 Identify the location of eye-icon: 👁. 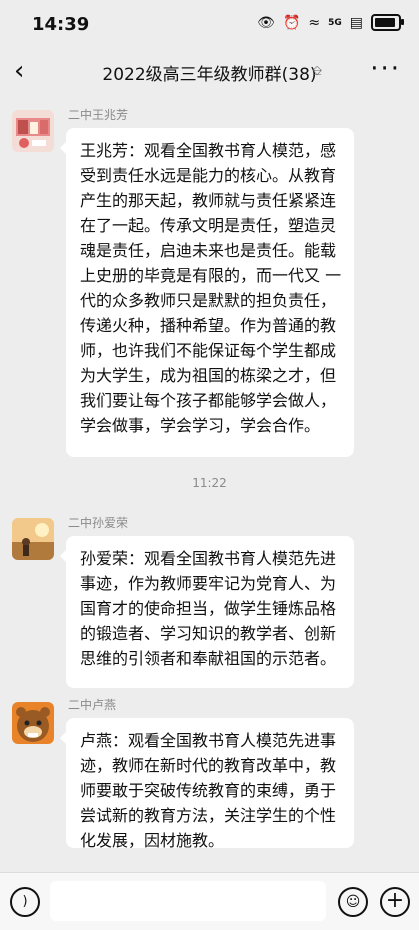
(266, 22).